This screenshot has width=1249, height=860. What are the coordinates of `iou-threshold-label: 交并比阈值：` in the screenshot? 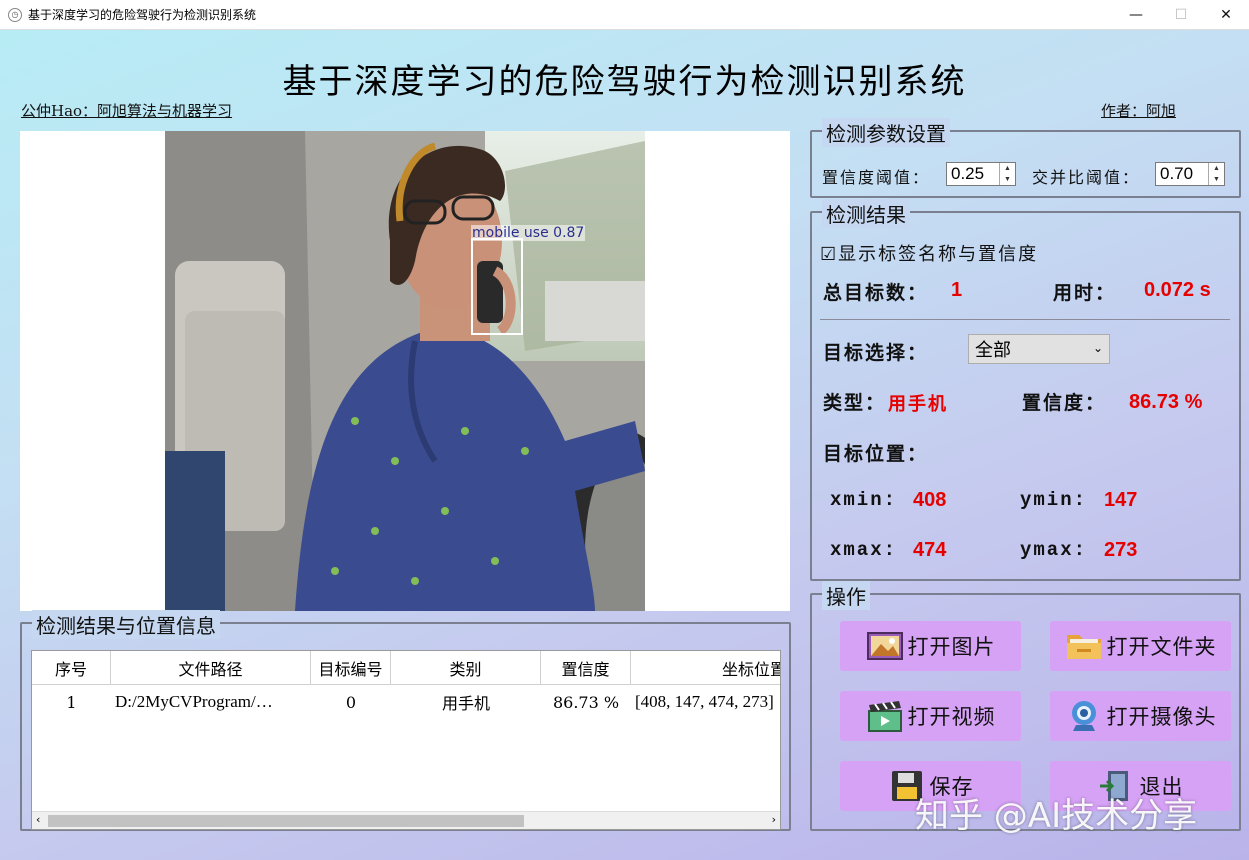 It's located at (1086, 177).